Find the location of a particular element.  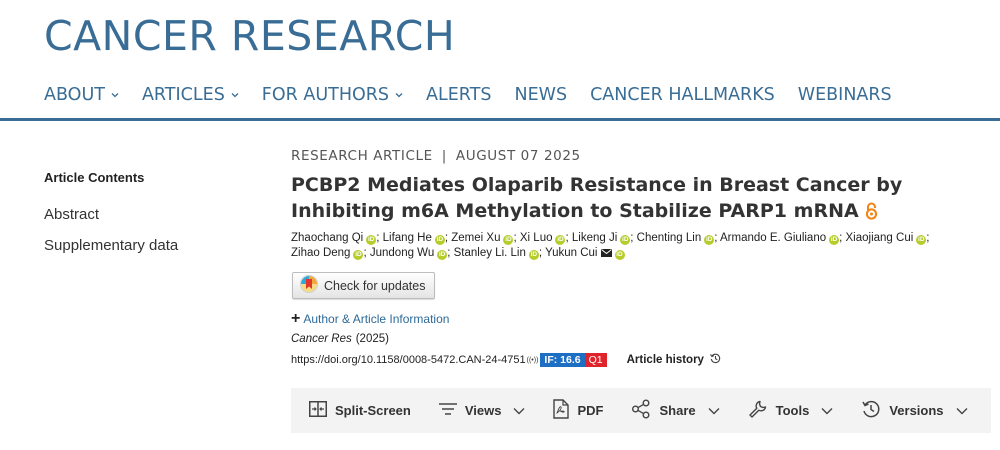

author-name: Xiaojiang Cui is located at coordinates (879, 238).